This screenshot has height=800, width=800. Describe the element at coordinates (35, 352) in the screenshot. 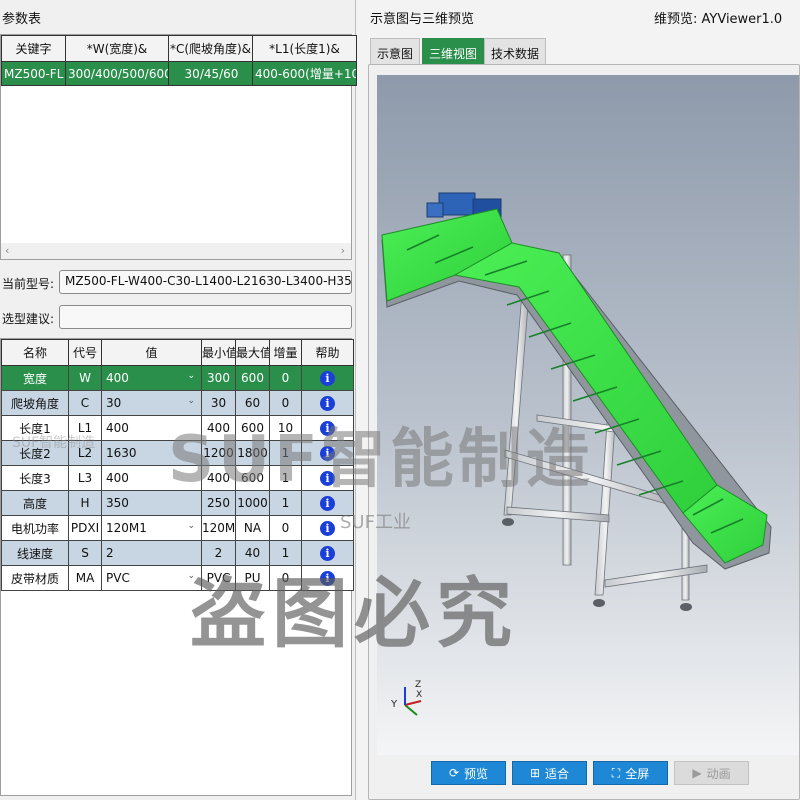

I see `grid-header-name: 名称` at that location.